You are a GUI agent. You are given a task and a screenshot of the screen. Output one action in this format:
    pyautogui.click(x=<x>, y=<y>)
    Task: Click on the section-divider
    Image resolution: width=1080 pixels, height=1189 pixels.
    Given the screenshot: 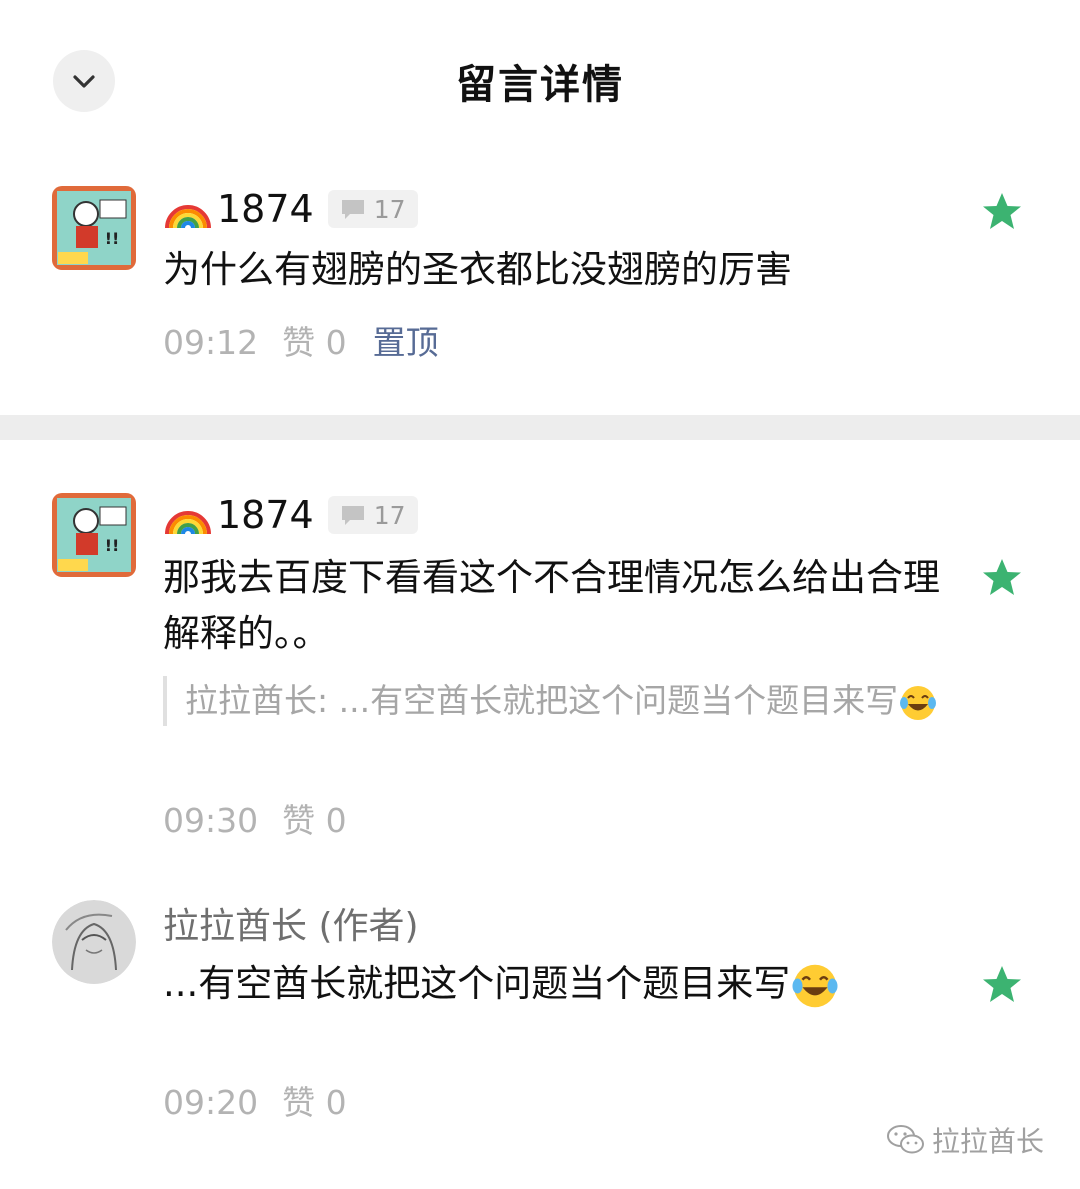 What is the action you would take?
    pyautogui.click(x=540, y=427)
    